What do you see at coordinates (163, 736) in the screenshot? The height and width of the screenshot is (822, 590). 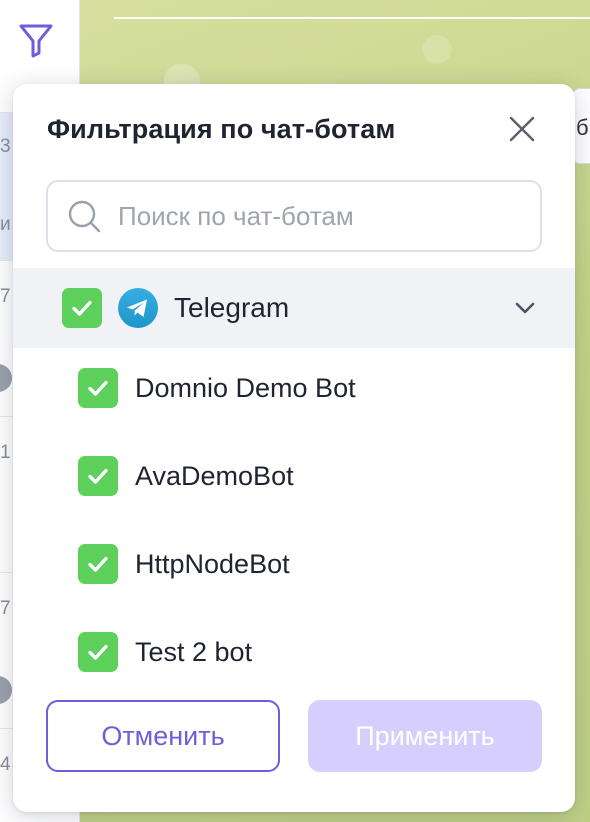 I see `cancel-button: Отменить` at bounding box center [163, 736].